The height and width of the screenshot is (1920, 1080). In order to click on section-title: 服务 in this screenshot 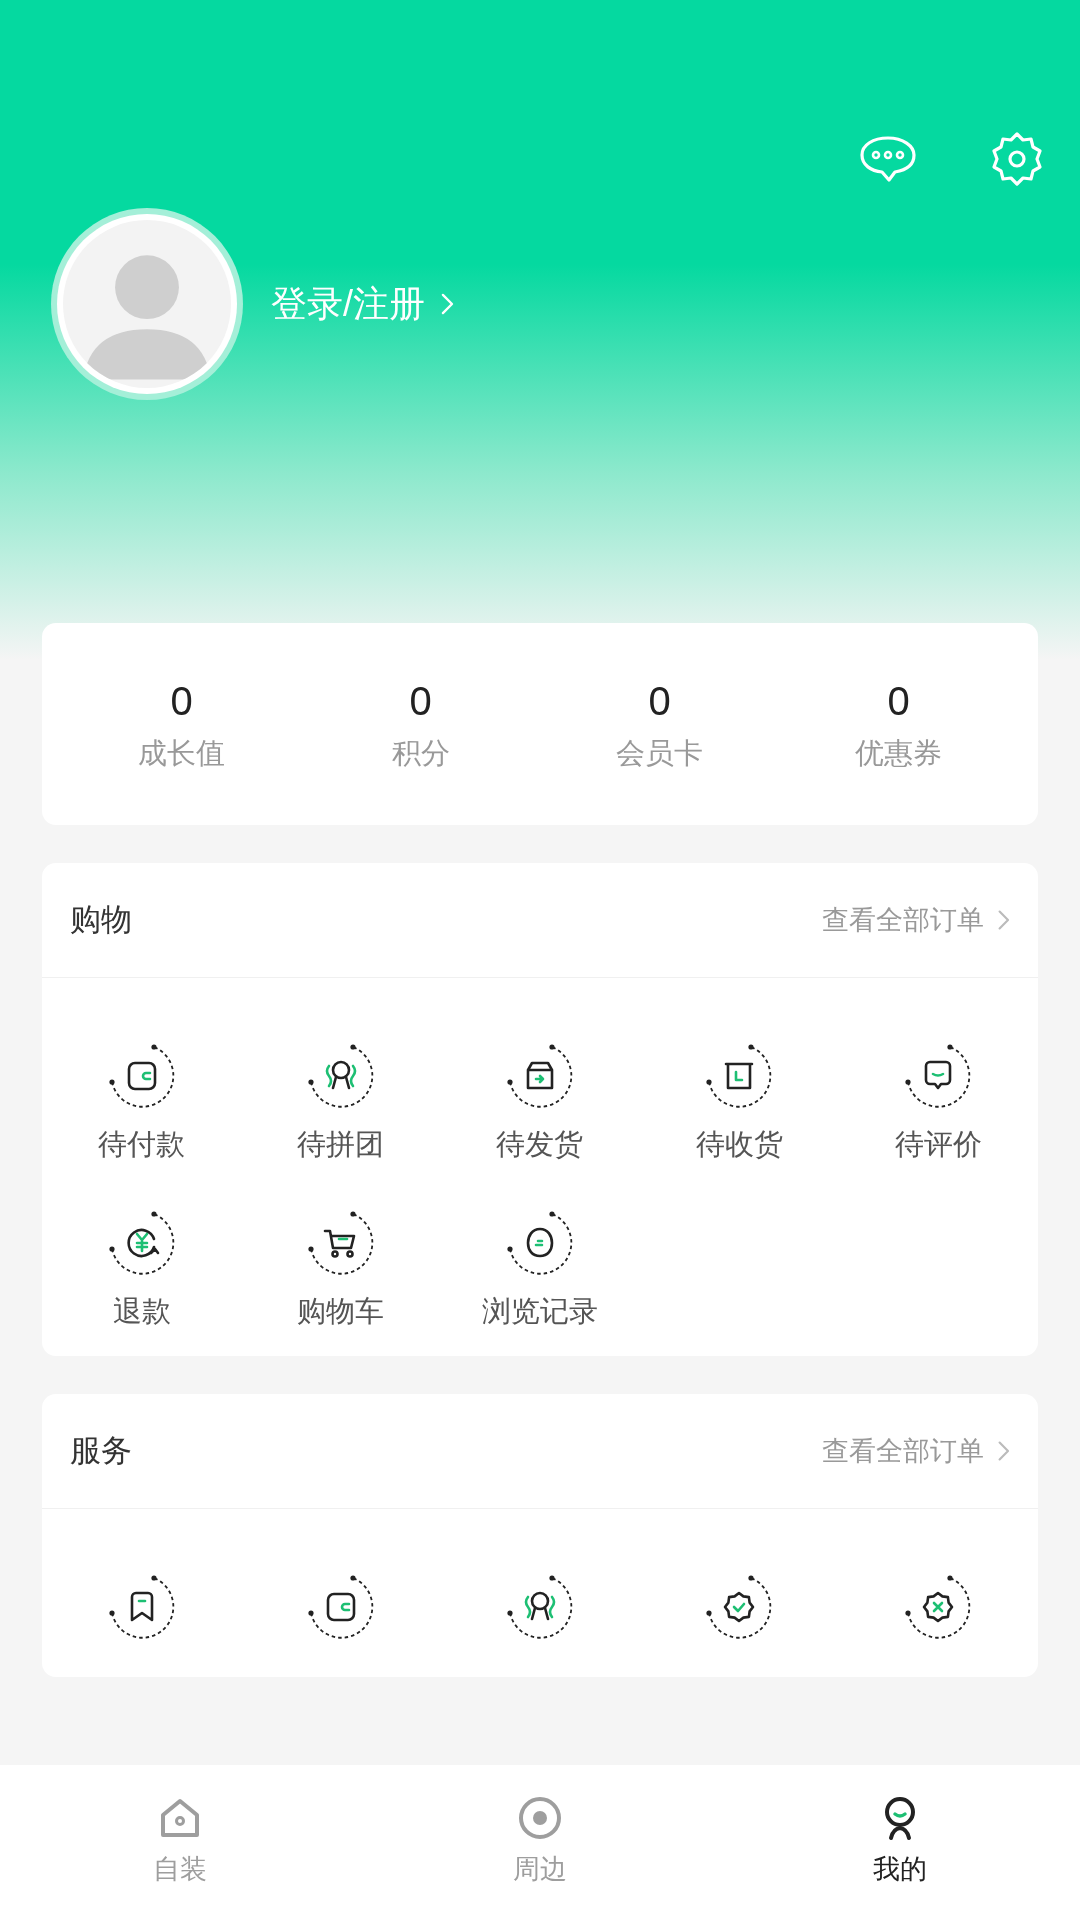, I will do `click(101, 1450)`.